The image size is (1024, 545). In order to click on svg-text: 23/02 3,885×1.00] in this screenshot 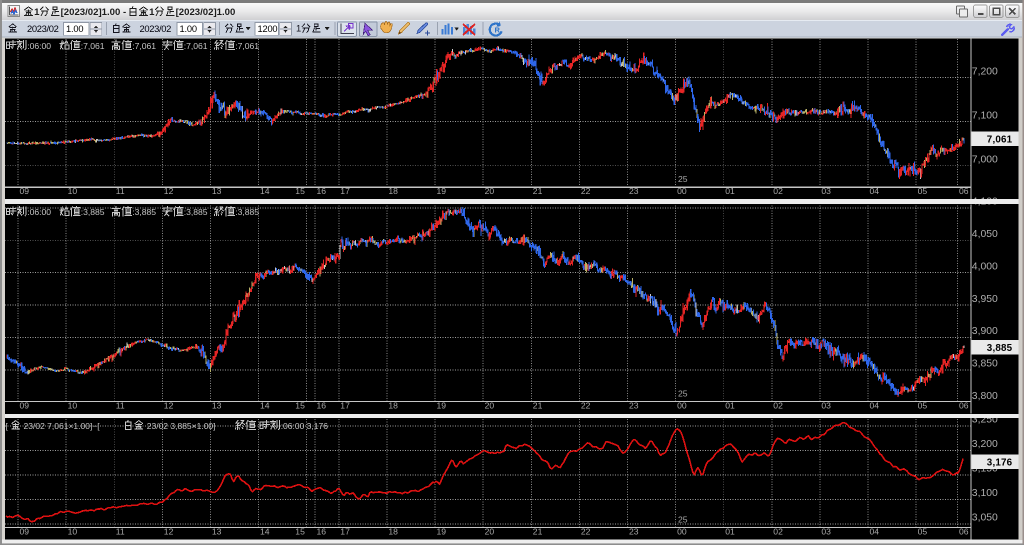, I will do `click(181, 426)`.